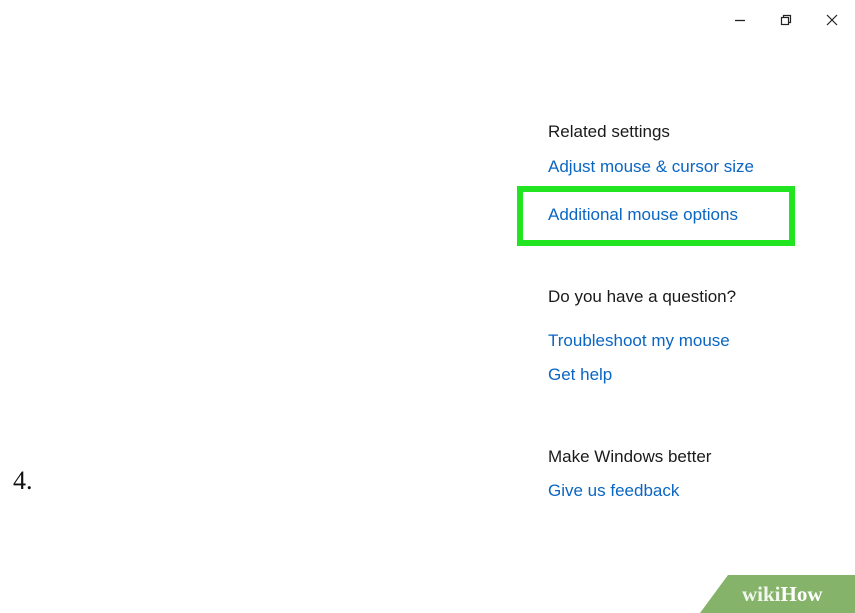 The height and width of the screenshot is (613, 855). What do you see at coordinates (761, 593) in the screenshot?
I see `watermark-wiki-text: wiki` at bounding box center [761, 593].